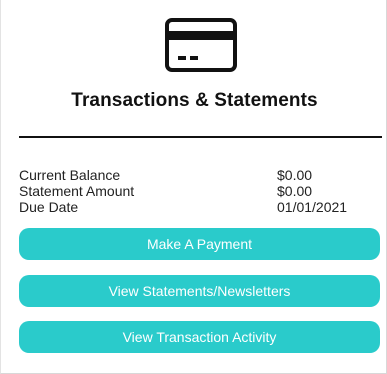 This screenshot has width=387, height=374. Describe the element at coordinates (49, 207) in the screenshot. I see `due-date-label: Due Date` at that location.